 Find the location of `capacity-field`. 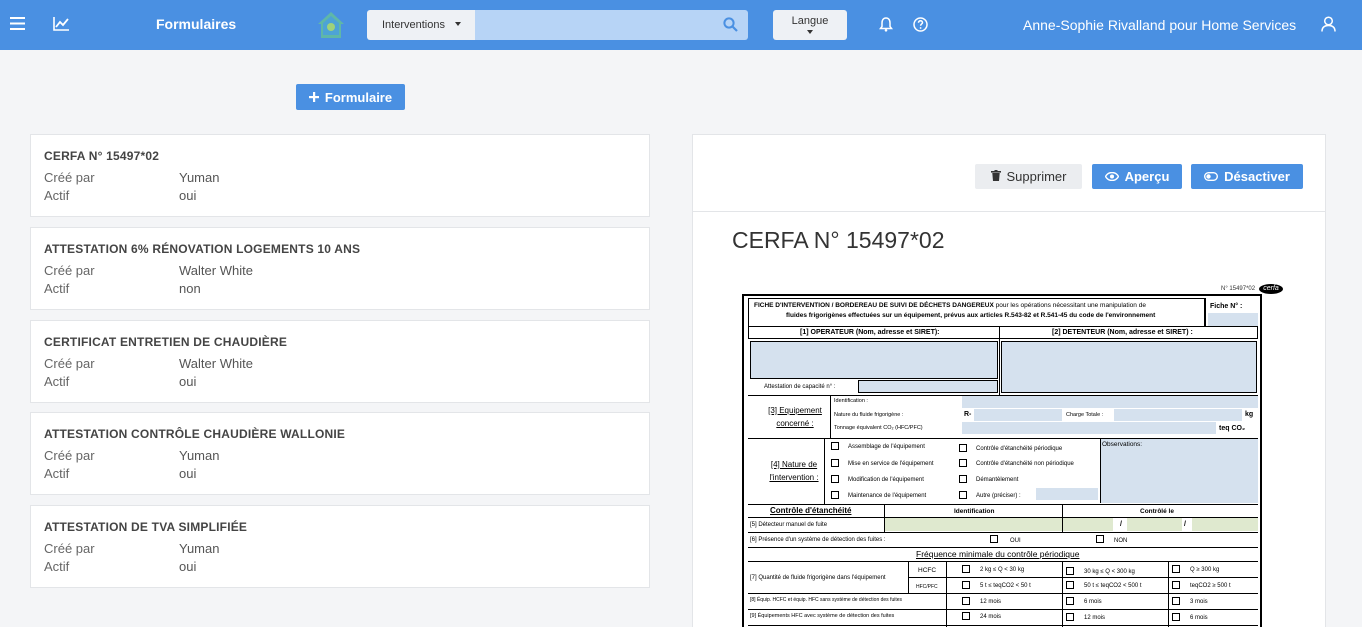

capacity-field is located at coordinates (928, 386).